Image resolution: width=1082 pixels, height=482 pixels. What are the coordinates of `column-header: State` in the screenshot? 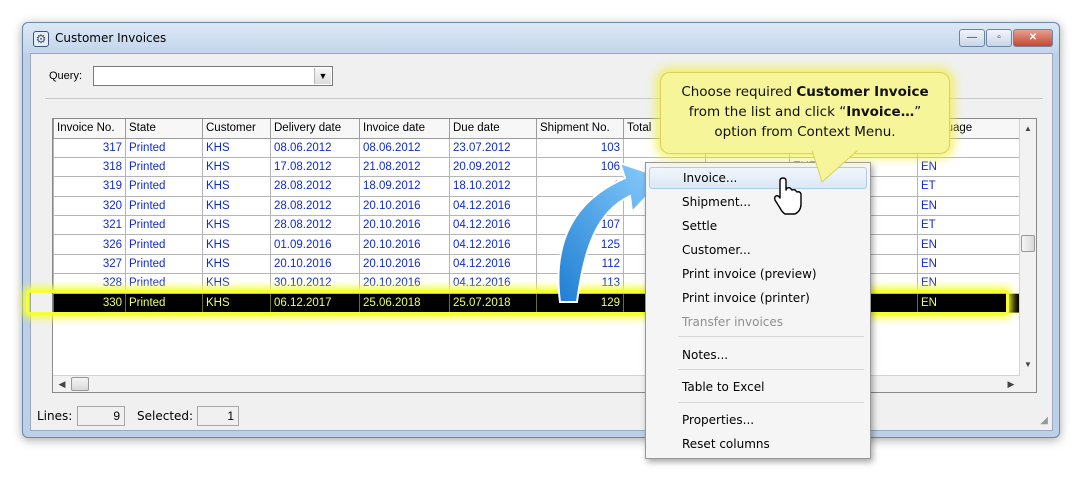 It's located at (164, 129).